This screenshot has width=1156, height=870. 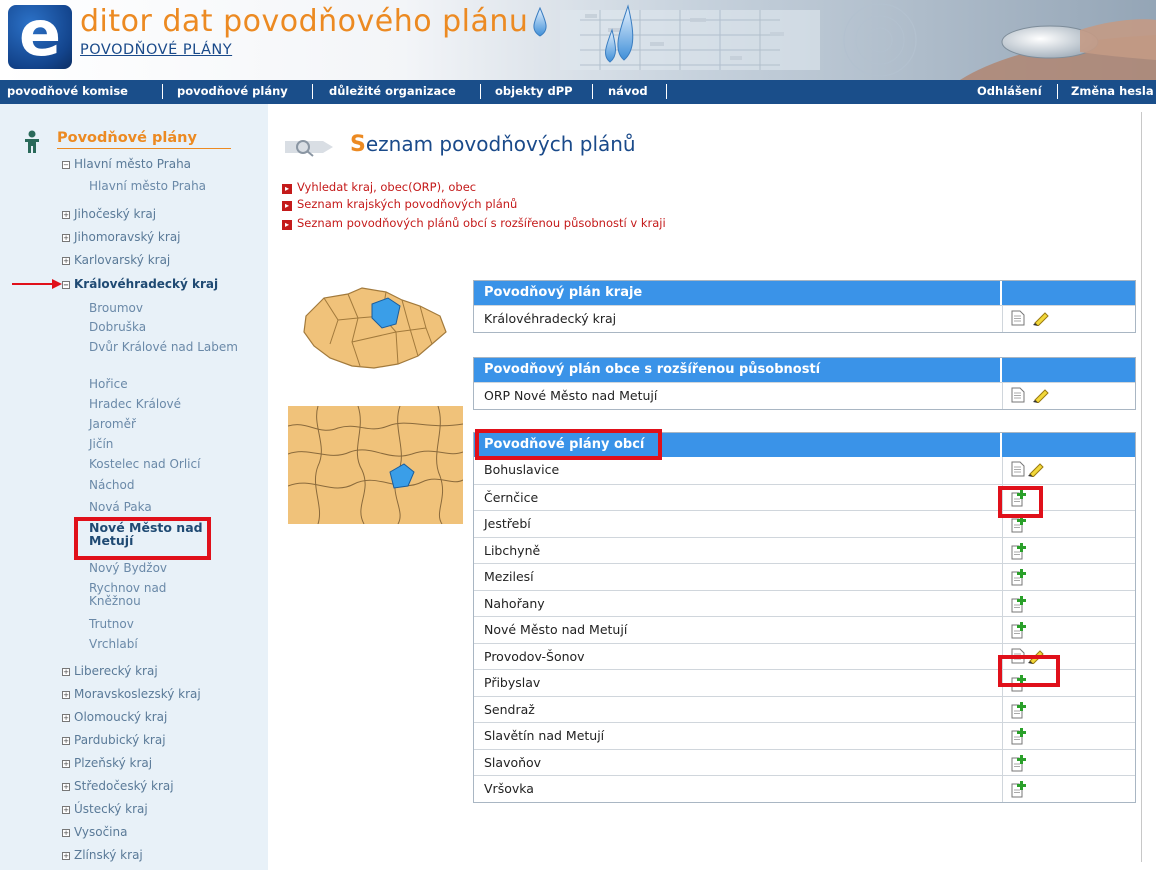 I want to click on table-row: Slavoňov, so click(x=804, y=761).